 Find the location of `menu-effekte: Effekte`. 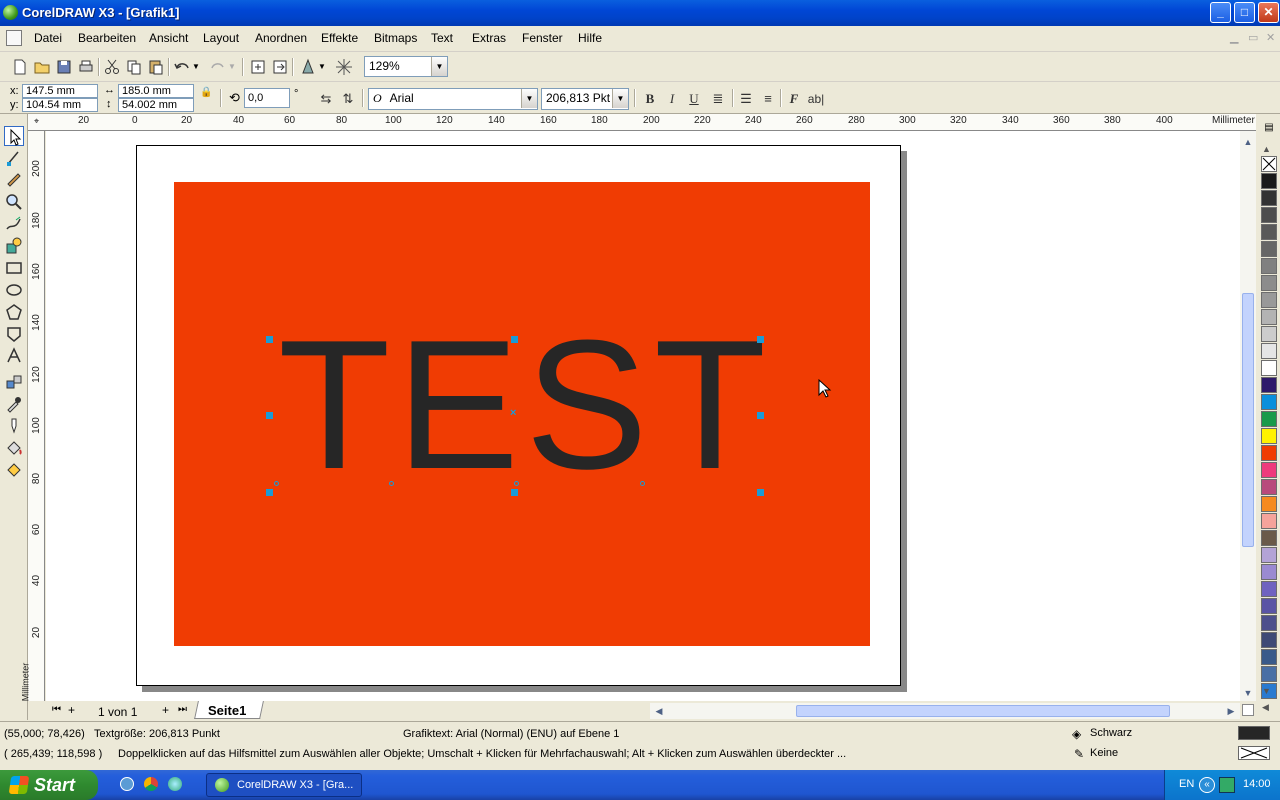

menu-effekte: Effekte is located at coordinates (339, 38).